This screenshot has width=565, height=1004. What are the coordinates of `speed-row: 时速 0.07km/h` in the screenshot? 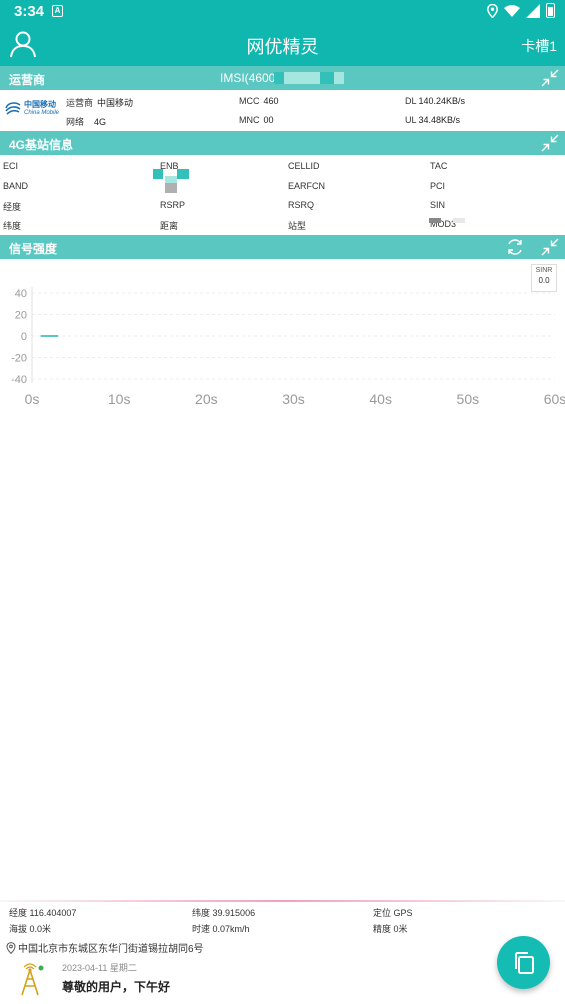 It's located at (221, 928).